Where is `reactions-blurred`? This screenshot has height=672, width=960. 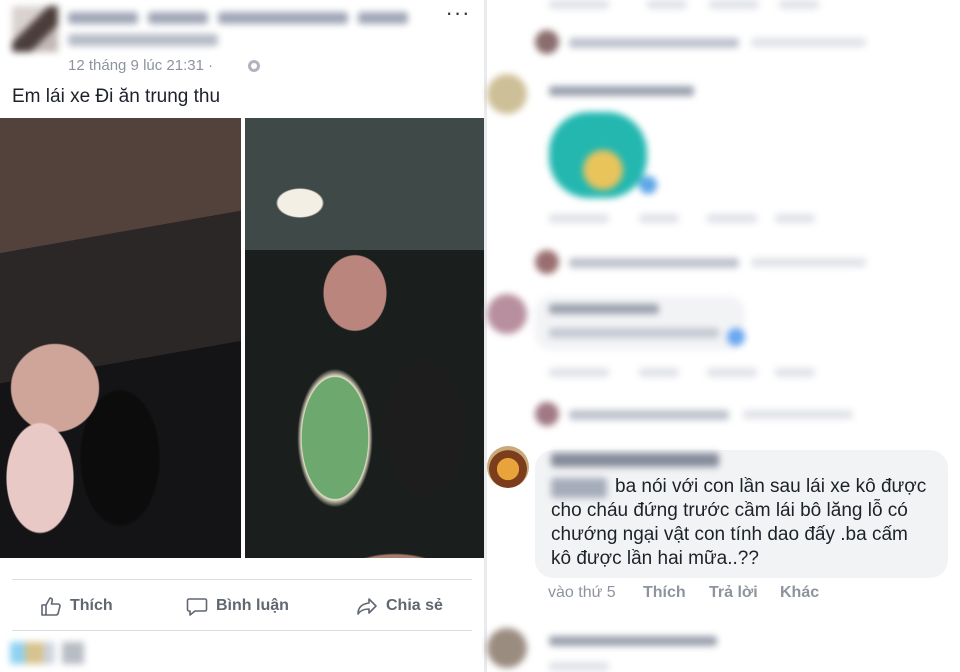 reactions-blurred is located at coordinates (47, 653).